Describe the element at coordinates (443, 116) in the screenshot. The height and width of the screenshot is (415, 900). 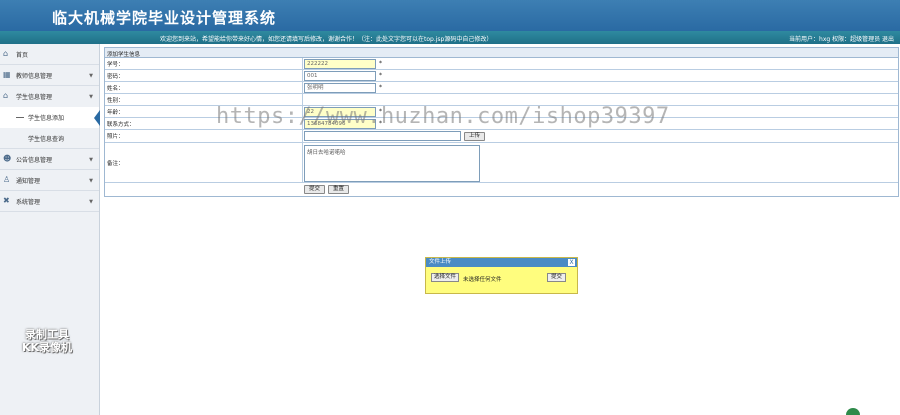
I see `site-watermark: https://www.huzhan.com/ishop39397` at that location.